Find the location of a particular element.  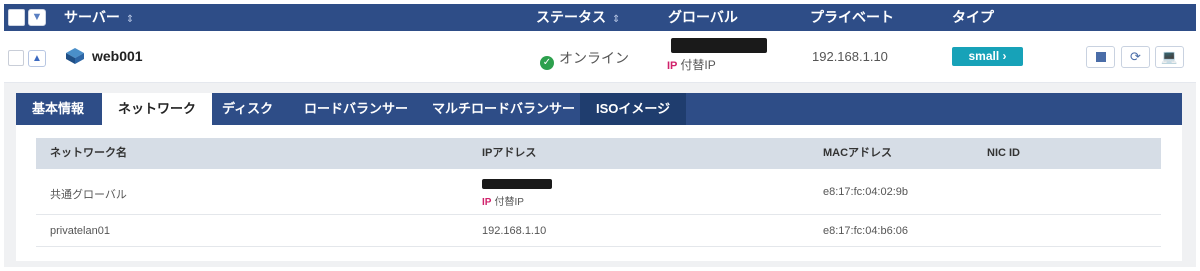

server-status: ✓ オンライン is located at coordinates (584, 59).